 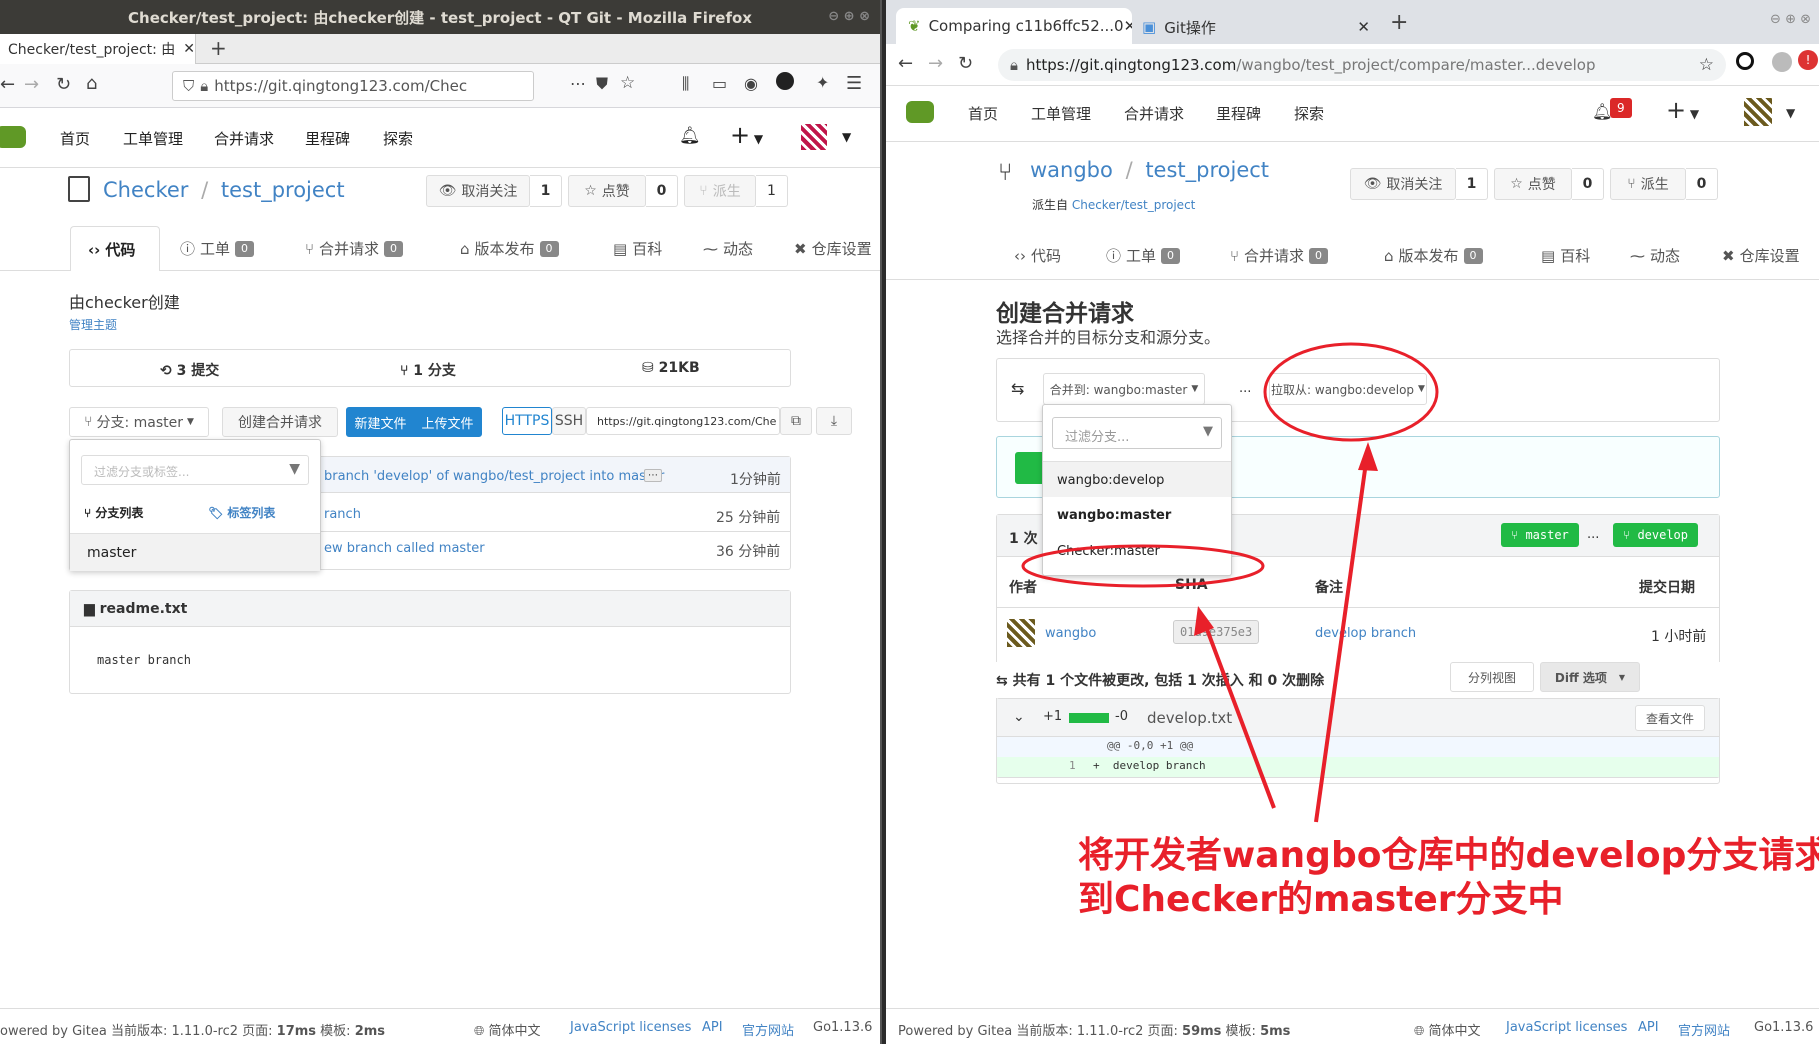 What do you see at coordinates (31, 84) in the screenshot?
I see `forward-icon: →` at bounding box center [31, 84].